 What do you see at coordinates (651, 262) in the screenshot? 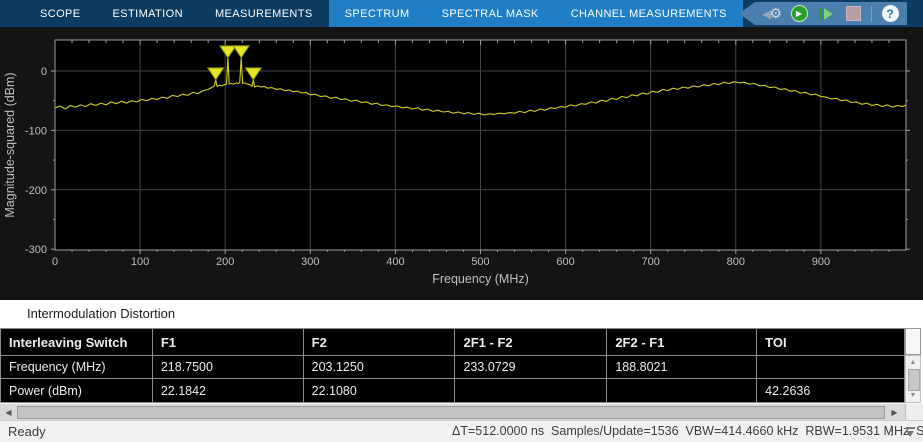
I see `x-tick-label: 700` at bounding box center [651, 262].